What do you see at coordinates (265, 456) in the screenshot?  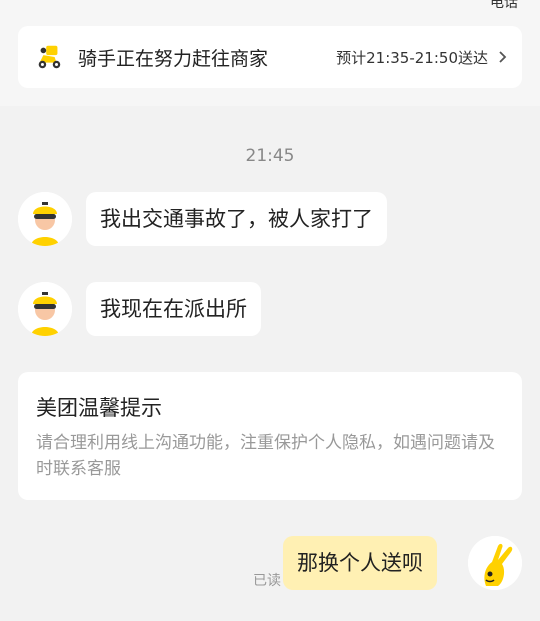 I see `tip-body: 请合理利用线上沟通功能，注重保护个人隐私，如遇问题请及时联系客服` at bounding box center [265, 456].